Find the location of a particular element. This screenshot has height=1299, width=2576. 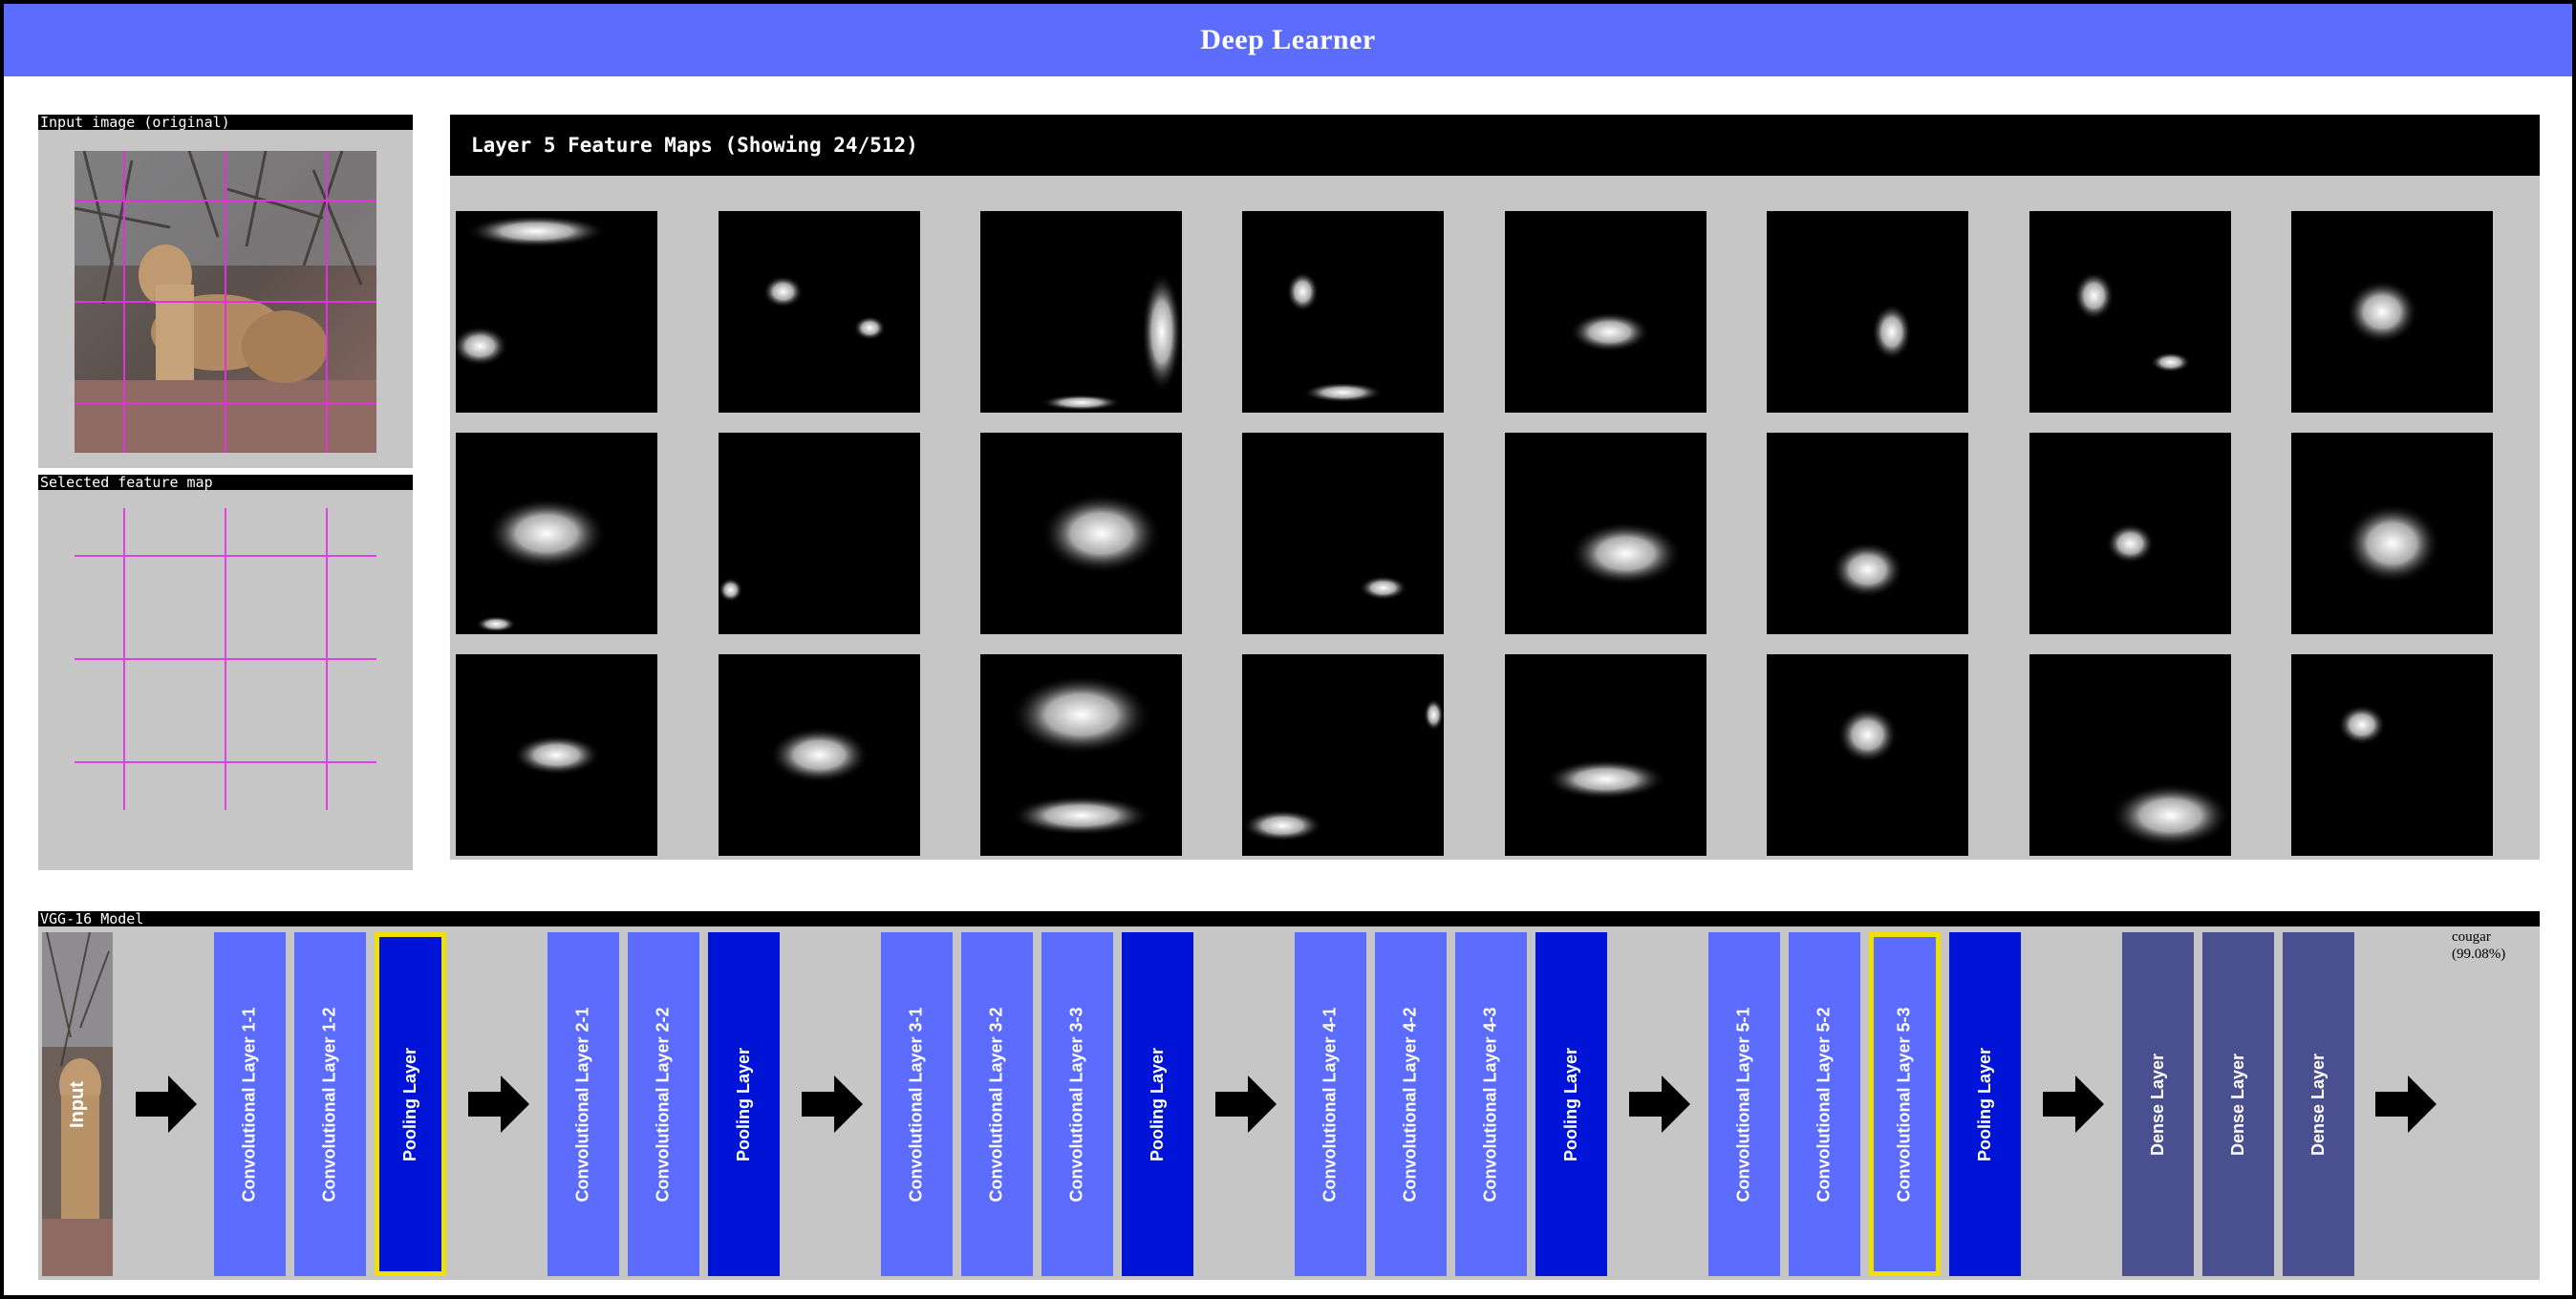

layer-label: Convolutional Layer 2-2 is located at coordinates (664, 1104).